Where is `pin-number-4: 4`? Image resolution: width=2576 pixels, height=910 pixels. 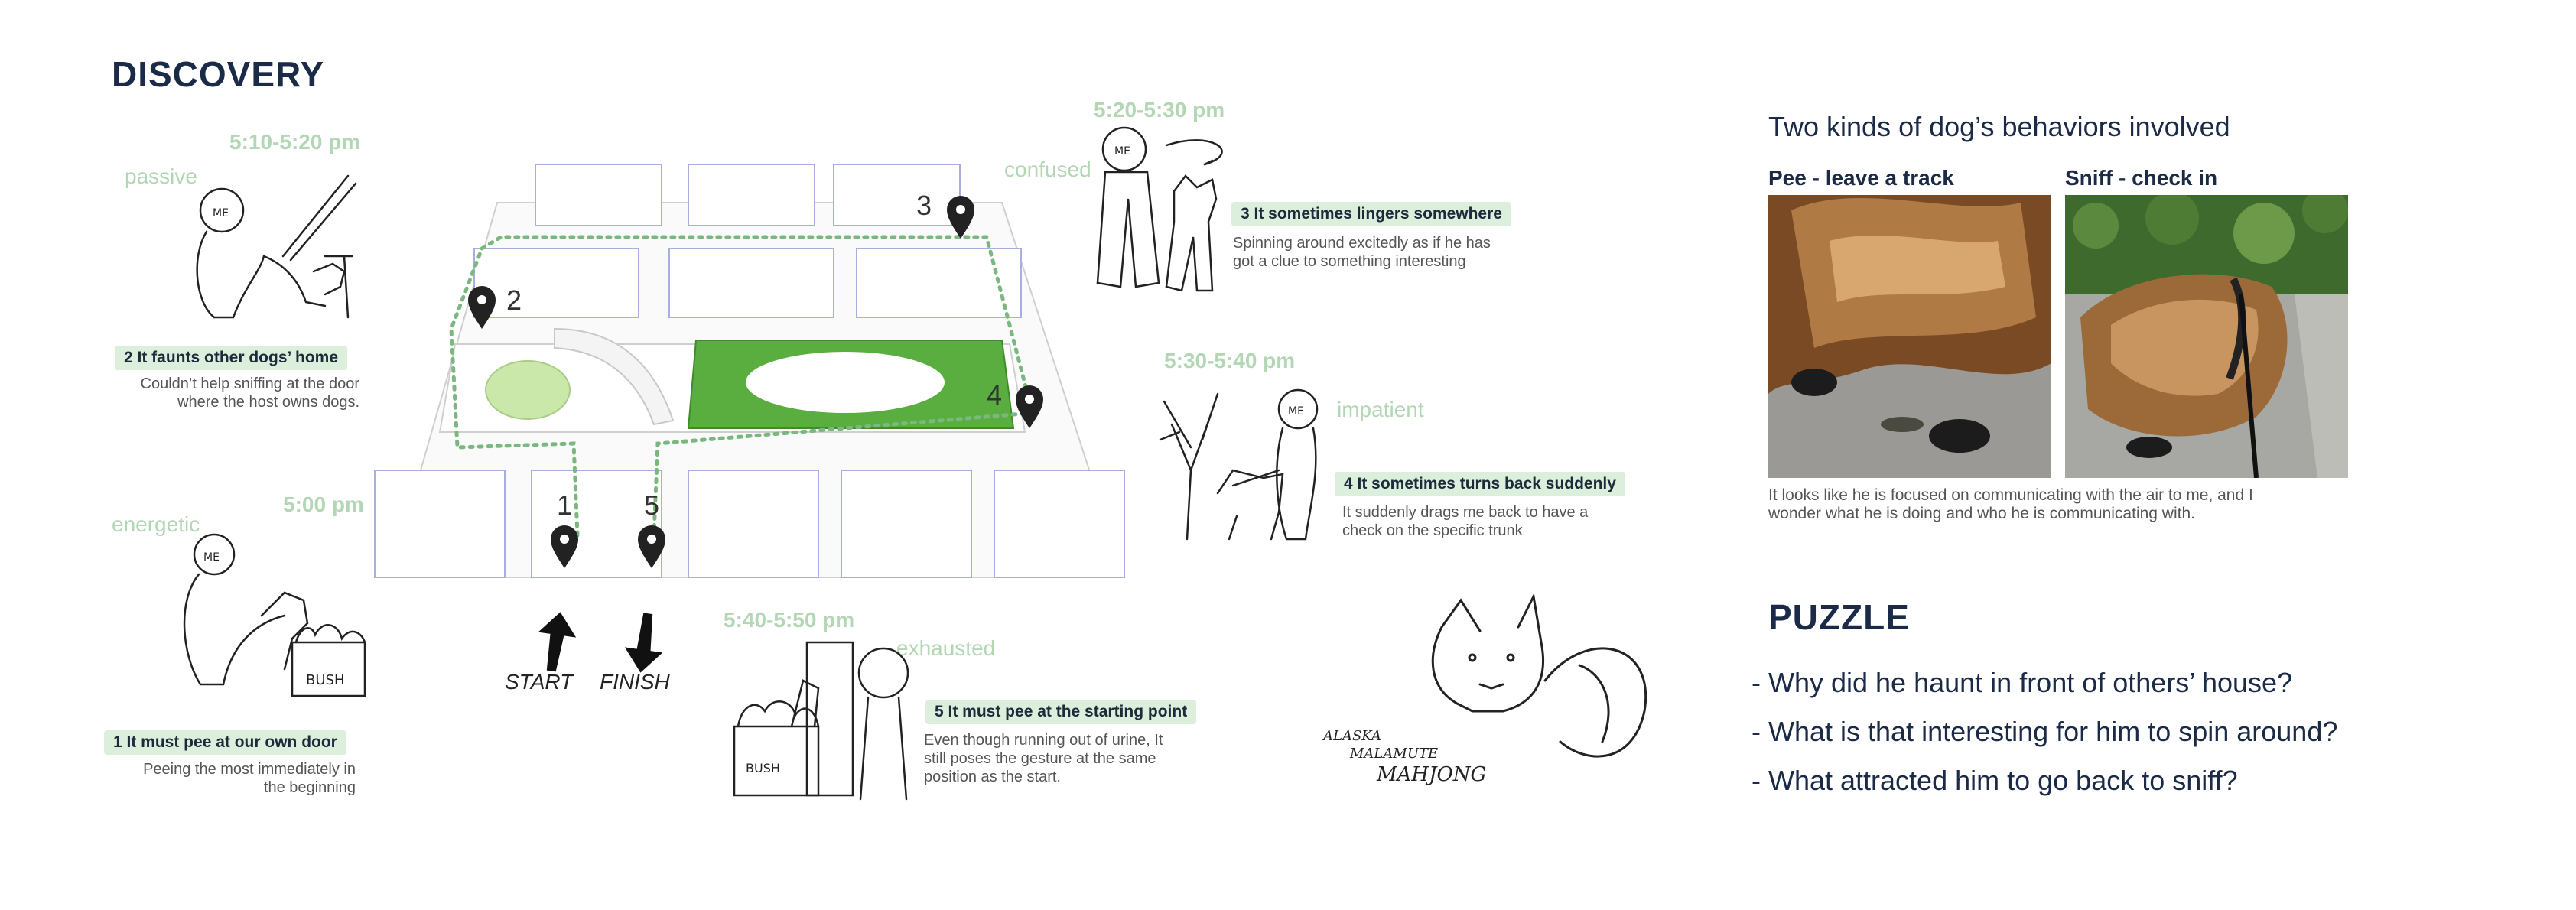 pin-number-4: 4 is located at coordinates (995, 395).